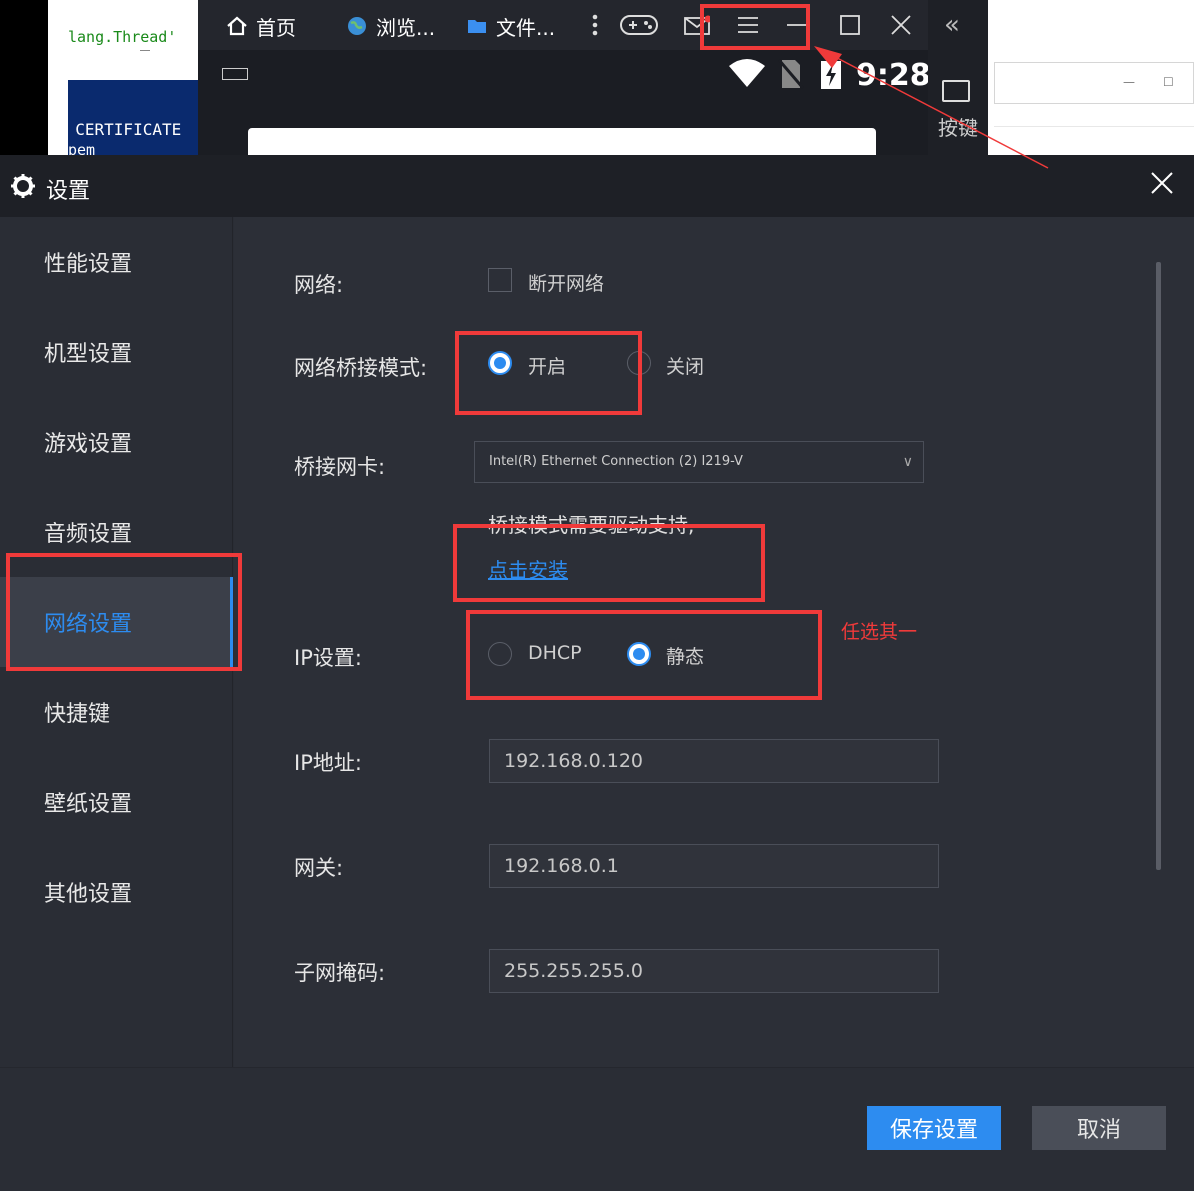 The image size is (1194, 1191). I want to click on android-screen, so click(562, 141).